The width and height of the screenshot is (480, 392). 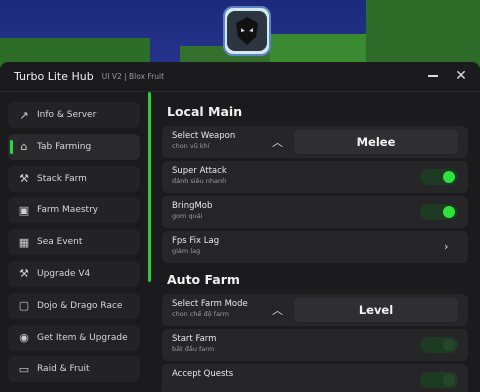 What do you see at coordinates (11, 146) in the screenshot?
I see `active-indicator` at bounding box center [11, 146].